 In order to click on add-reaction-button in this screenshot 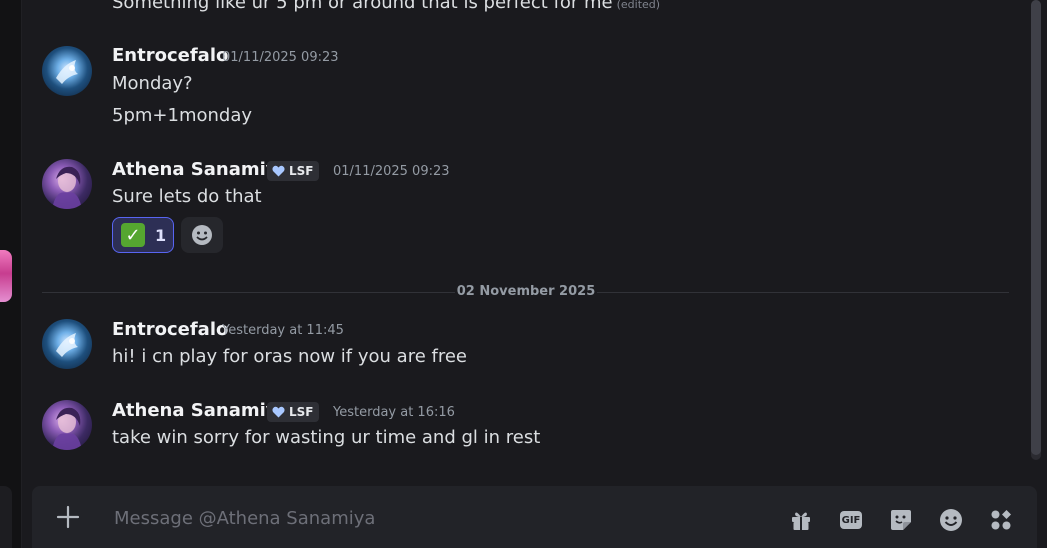, I will do `click(202, 235)`.